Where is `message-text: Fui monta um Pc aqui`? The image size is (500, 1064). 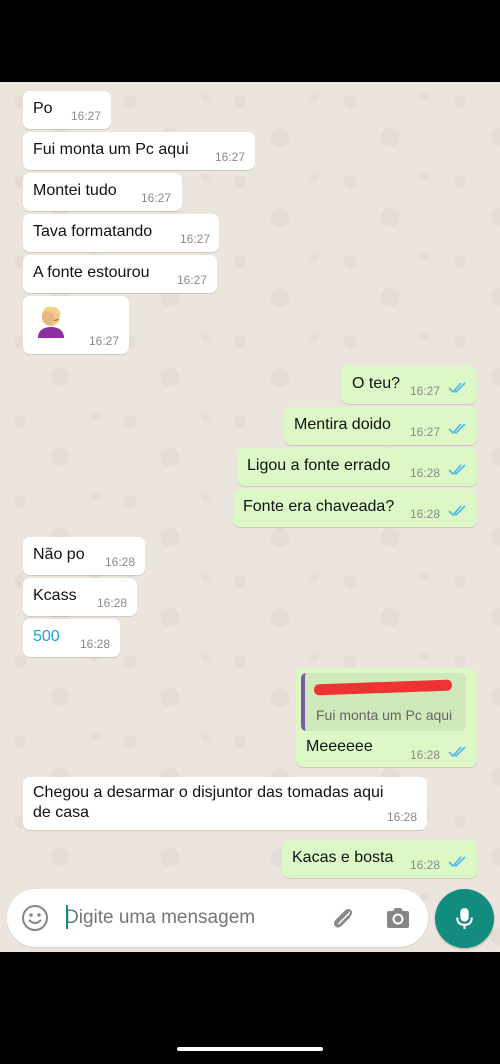
message-text: Fui monta um Pc aqui is located at coordinates (111, 149).